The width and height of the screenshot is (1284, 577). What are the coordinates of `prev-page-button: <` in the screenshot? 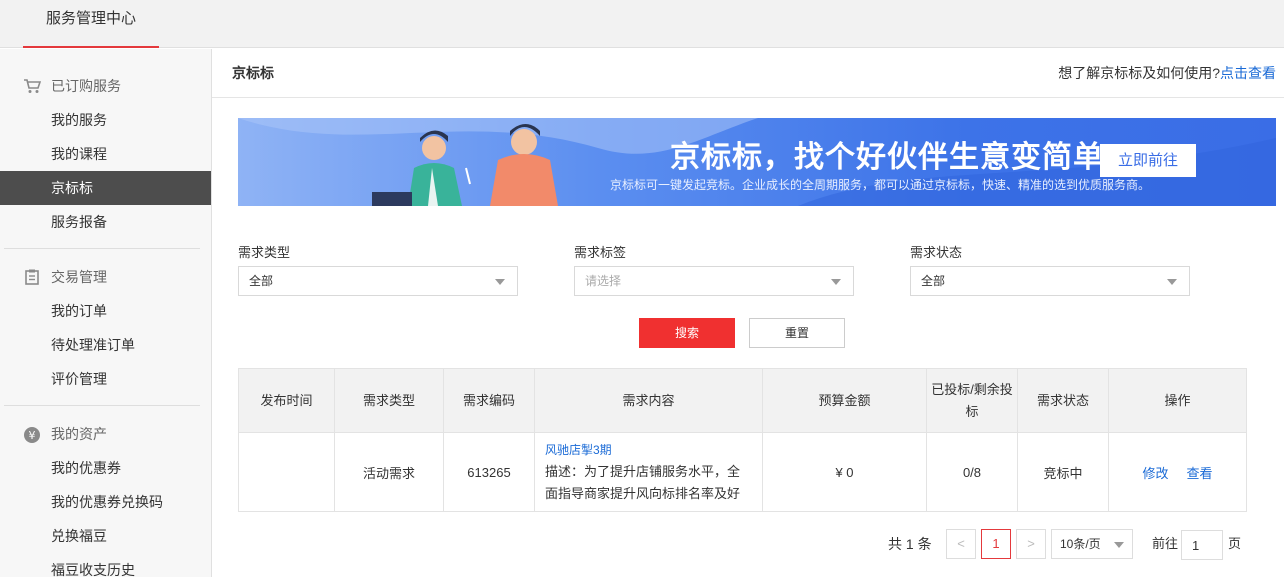 It's located at (961, 544).